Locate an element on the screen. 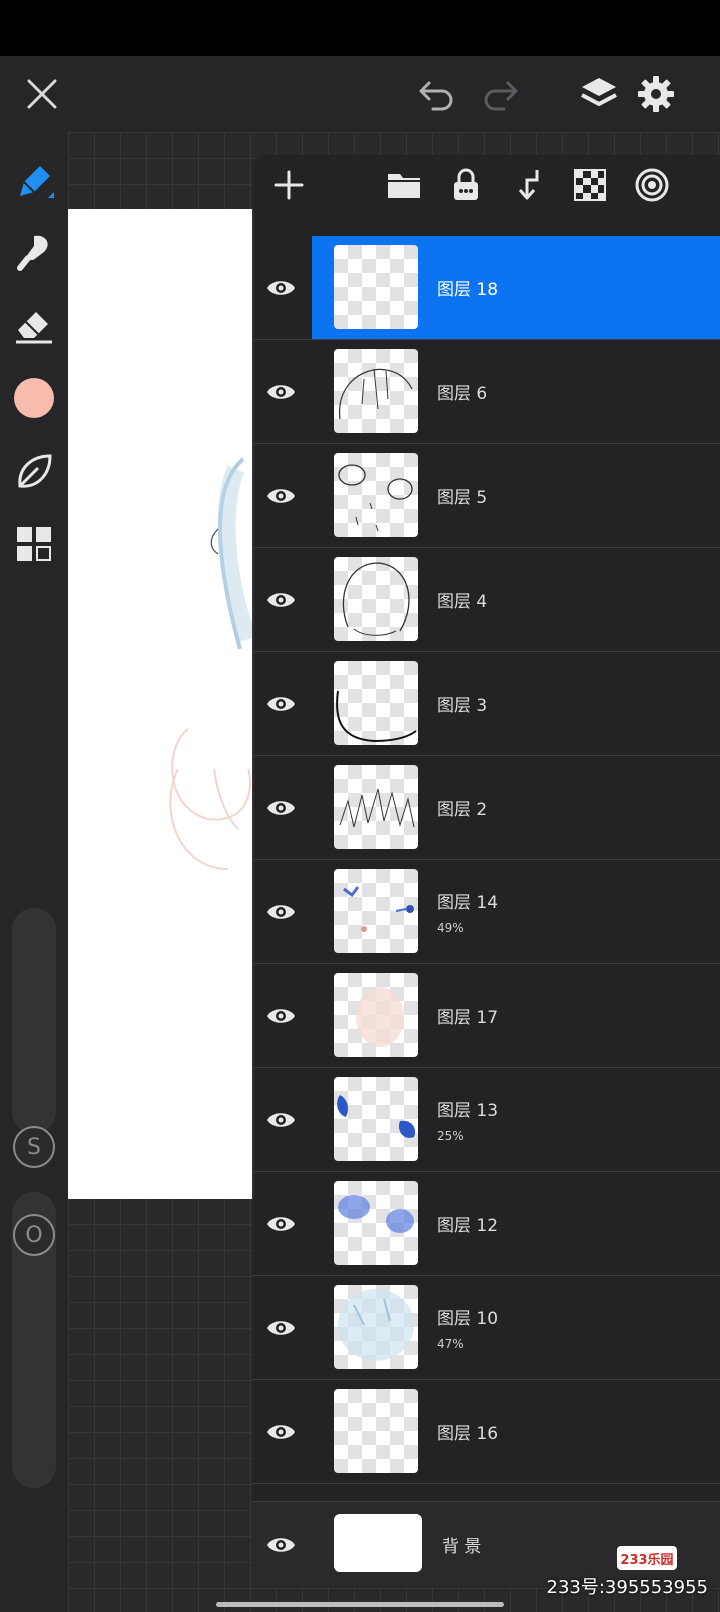 The width and height of the screenshot is (720, 1612). top-bar is located at coordinates (360, 94).